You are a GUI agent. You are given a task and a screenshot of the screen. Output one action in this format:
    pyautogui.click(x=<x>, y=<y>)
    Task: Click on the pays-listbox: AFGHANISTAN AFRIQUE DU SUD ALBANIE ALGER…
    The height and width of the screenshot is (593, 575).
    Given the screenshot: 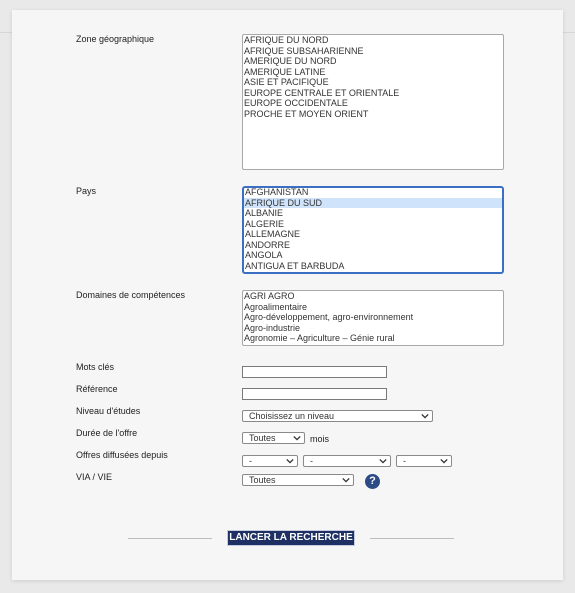 What is the action you would take?
    pyautogui.click(x=373, y=230)
    